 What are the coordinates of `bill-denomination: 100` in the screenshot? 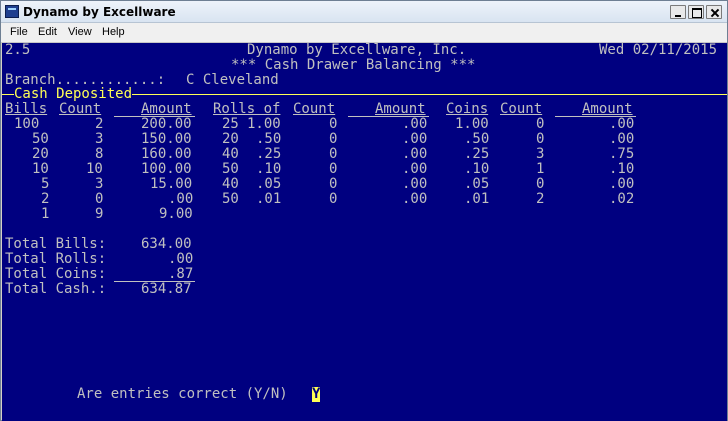 It's located at (27, 124).